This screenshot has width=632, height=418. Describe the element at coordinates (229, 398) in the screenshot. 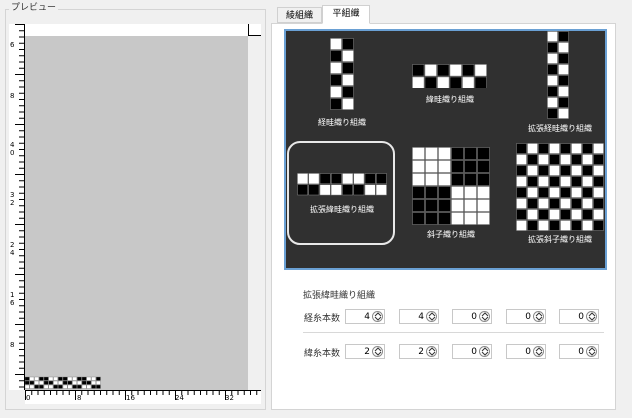

I see `ruler-h-label: 32` at that location.